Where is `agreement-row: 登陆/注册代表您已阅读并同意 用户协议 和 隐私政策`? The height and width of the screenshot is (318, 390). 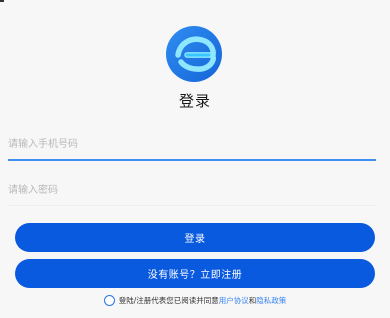 agreement-row: 登陆/注册代表您已阅读并同意 用户协议 和 隐私政策 is located at coordinates (195, 300).